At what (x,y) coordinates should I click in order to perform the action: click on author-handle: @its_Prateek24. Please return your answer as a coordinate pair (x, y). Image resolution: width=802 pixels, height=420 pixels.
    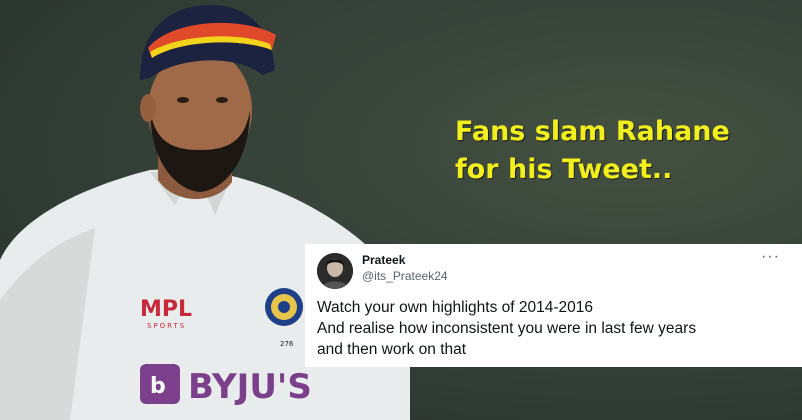
    Looking at the image, I should click on (405, 276).